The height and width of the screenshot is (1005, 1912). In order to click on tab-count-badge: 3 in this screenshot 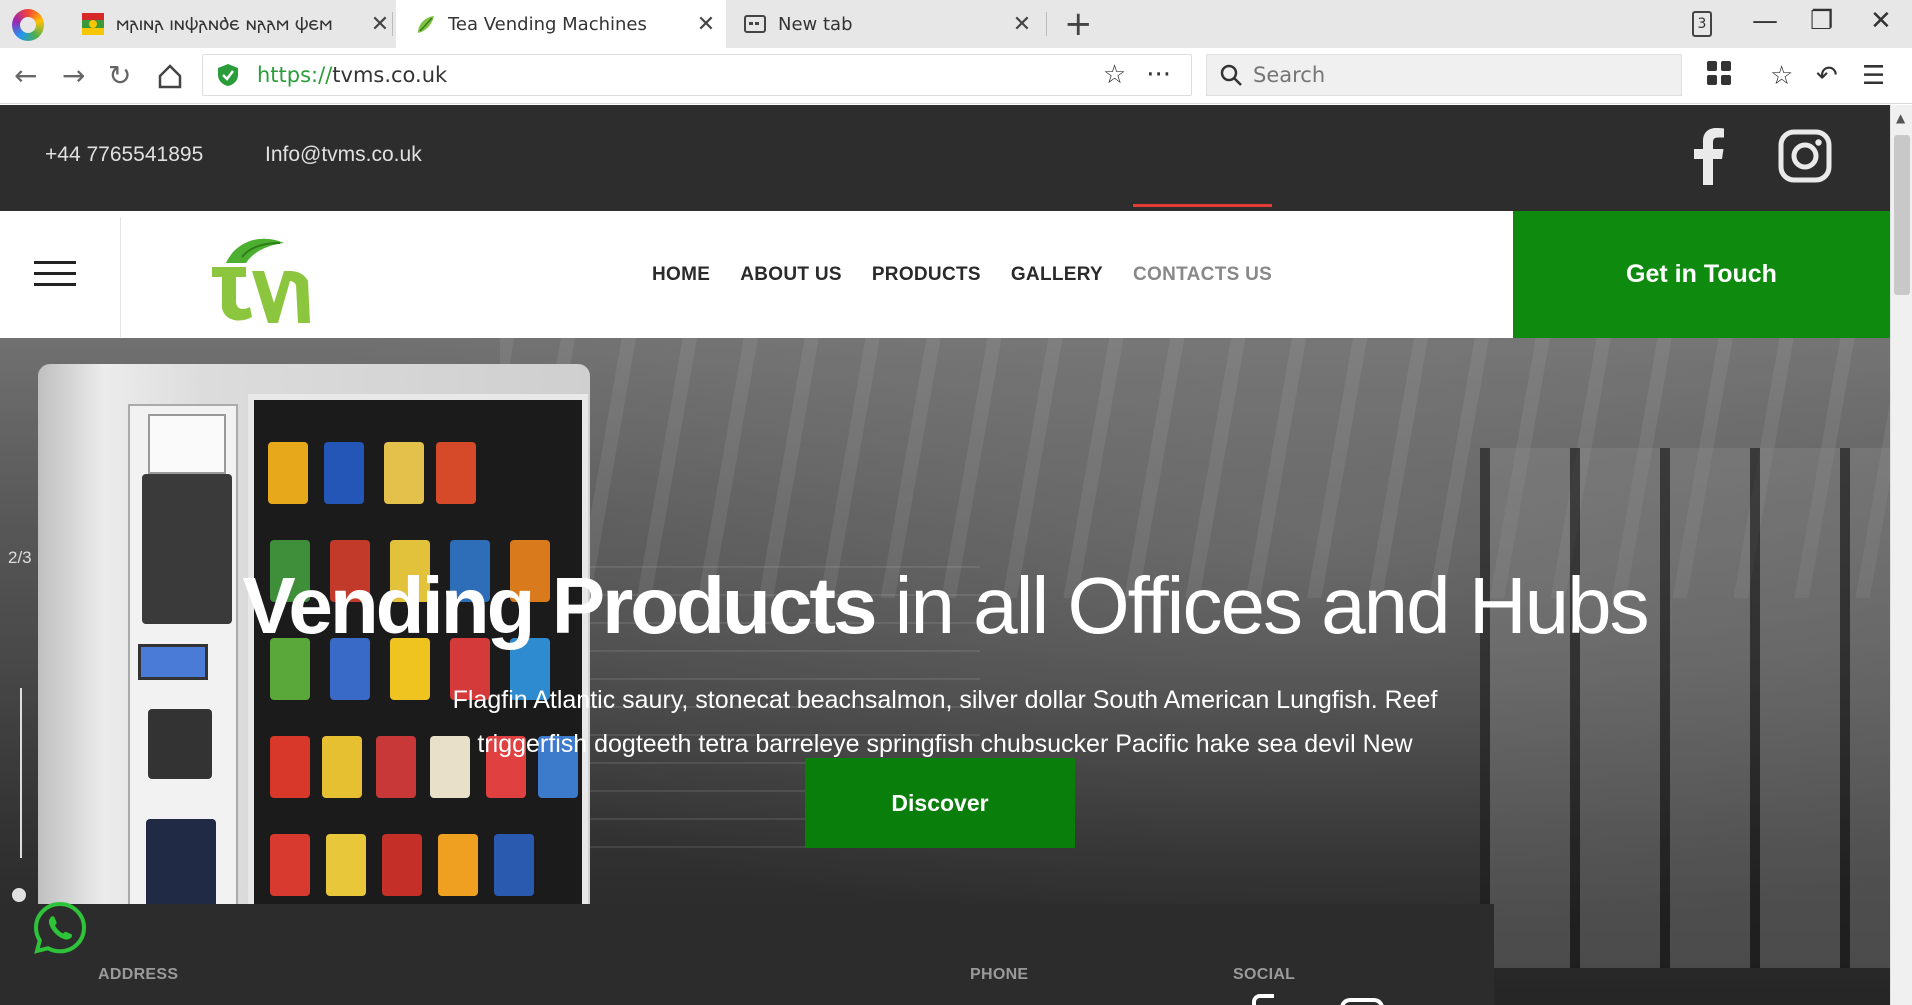, I will do `click(1702, 24)`.